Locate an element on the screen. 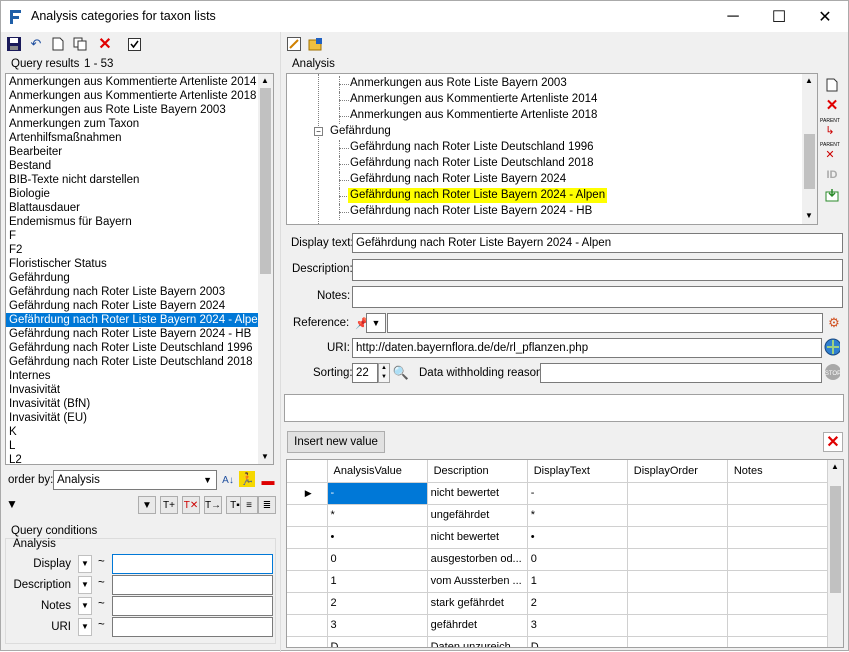 Image resolution: width=849 pixels, height=652 pixels. query-result-item: Floristischer Status is located at coordinates (132, 264).